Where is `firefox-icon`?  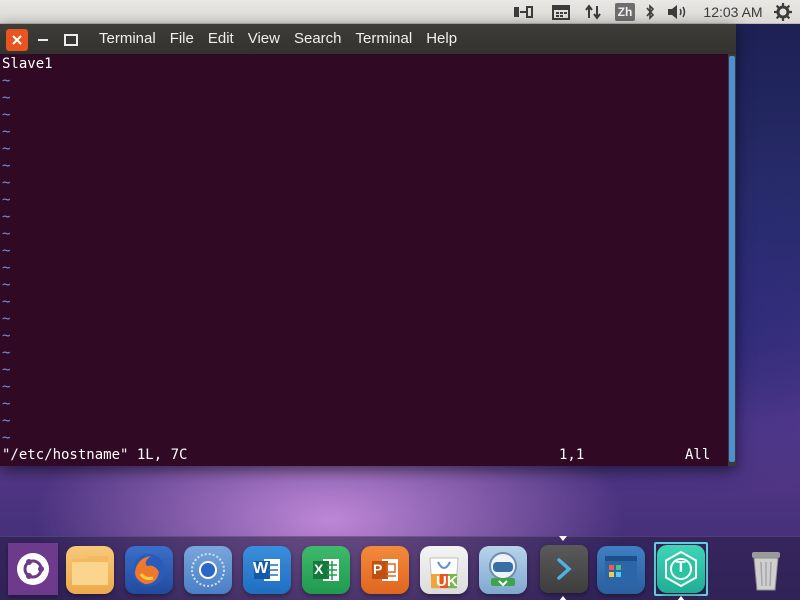
firefox-icon is located at coordinates (149, 570).